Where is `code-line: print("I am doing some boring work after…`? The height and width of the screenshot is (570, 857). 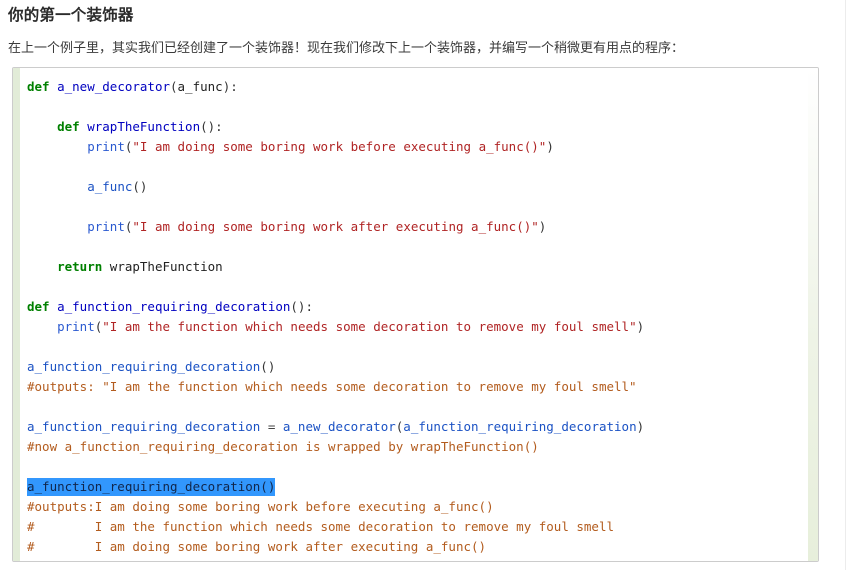 code-line: print("I am doing some boring work after… is located at coordinates (422, 227).